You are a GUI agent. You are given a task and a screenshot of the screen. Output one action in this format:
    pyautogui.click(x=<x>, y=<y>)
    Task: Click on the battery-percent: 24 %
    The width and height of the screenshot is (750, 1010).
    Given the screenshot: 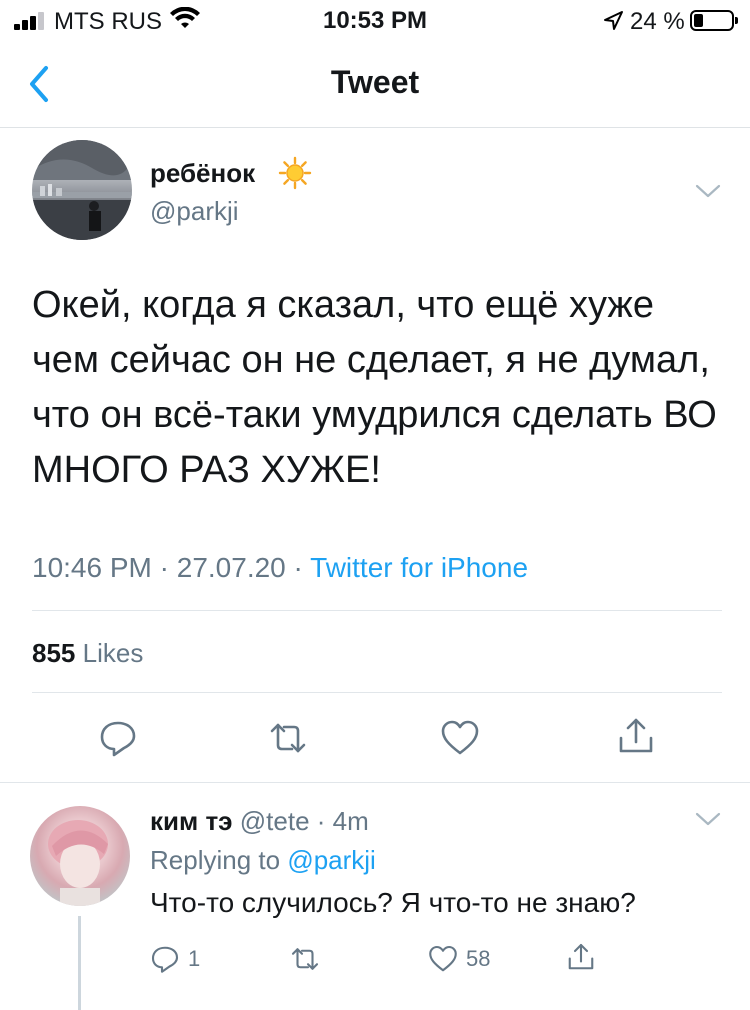 What is the action you would take?
    pyautogui.click(x=657, y=21)
    